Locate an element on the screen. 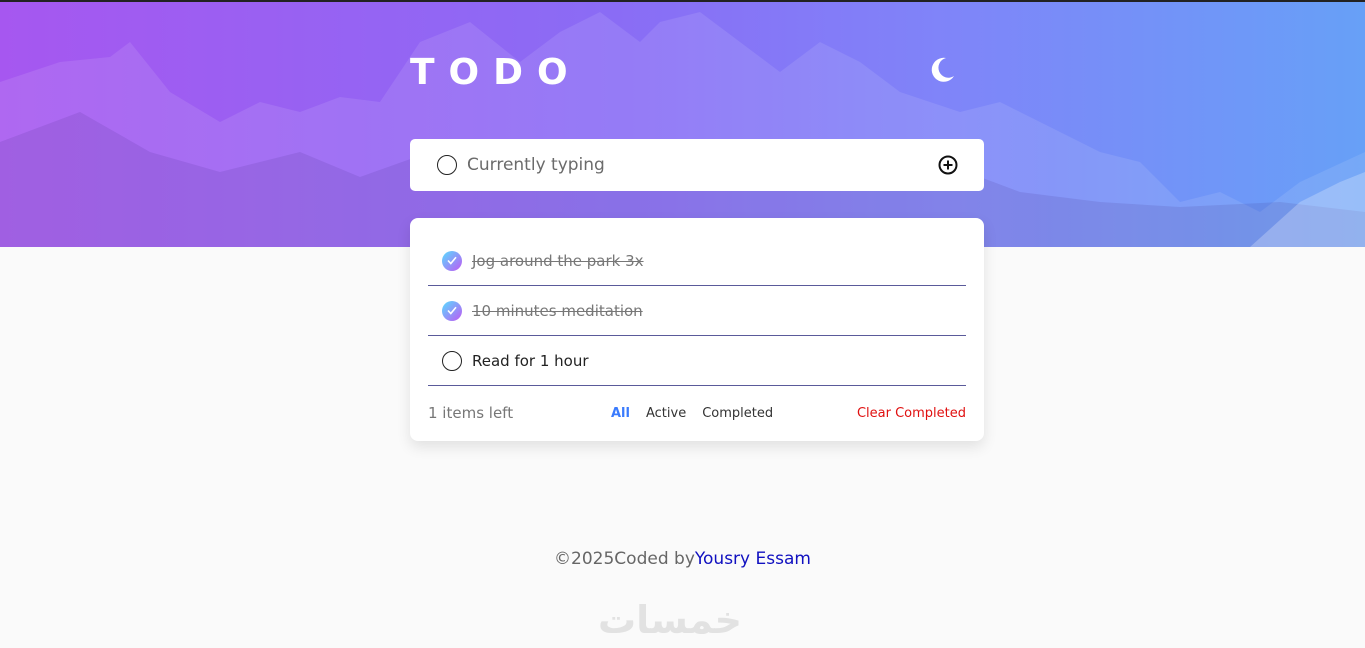  credit-prefix: ©2025Coded by is located at coordinates (624, 559).